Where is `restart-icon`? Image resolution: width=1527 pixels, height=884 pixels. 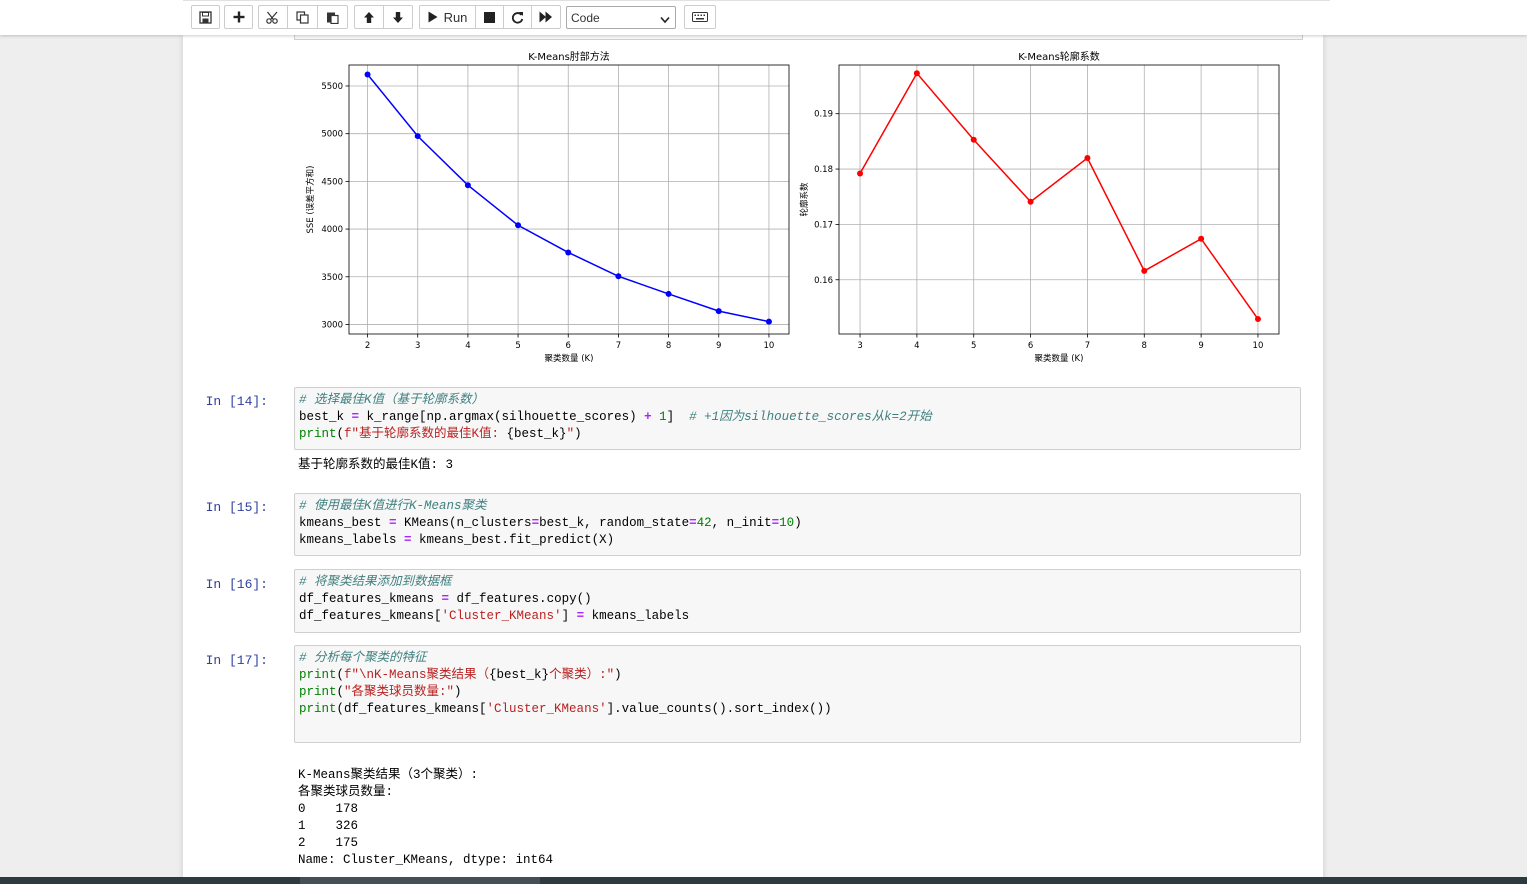
restart-icon is located at coordinates (517, 17).